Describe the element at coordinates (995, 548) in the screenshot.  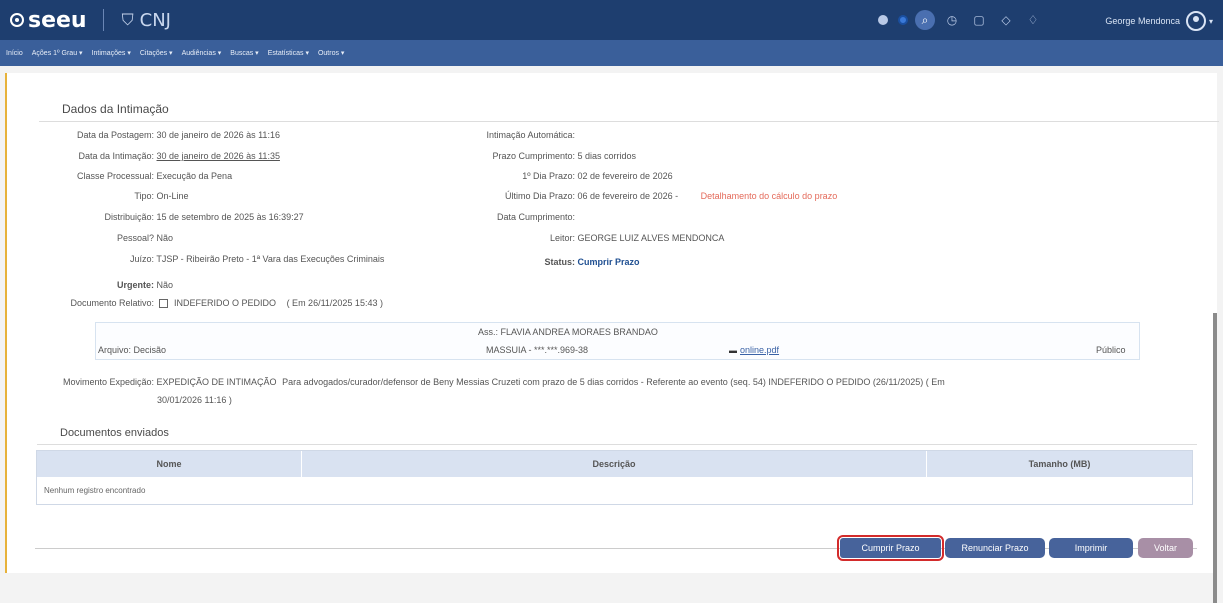
I see `renunciar-prazo-button: Renunciar Prazo` at that location.